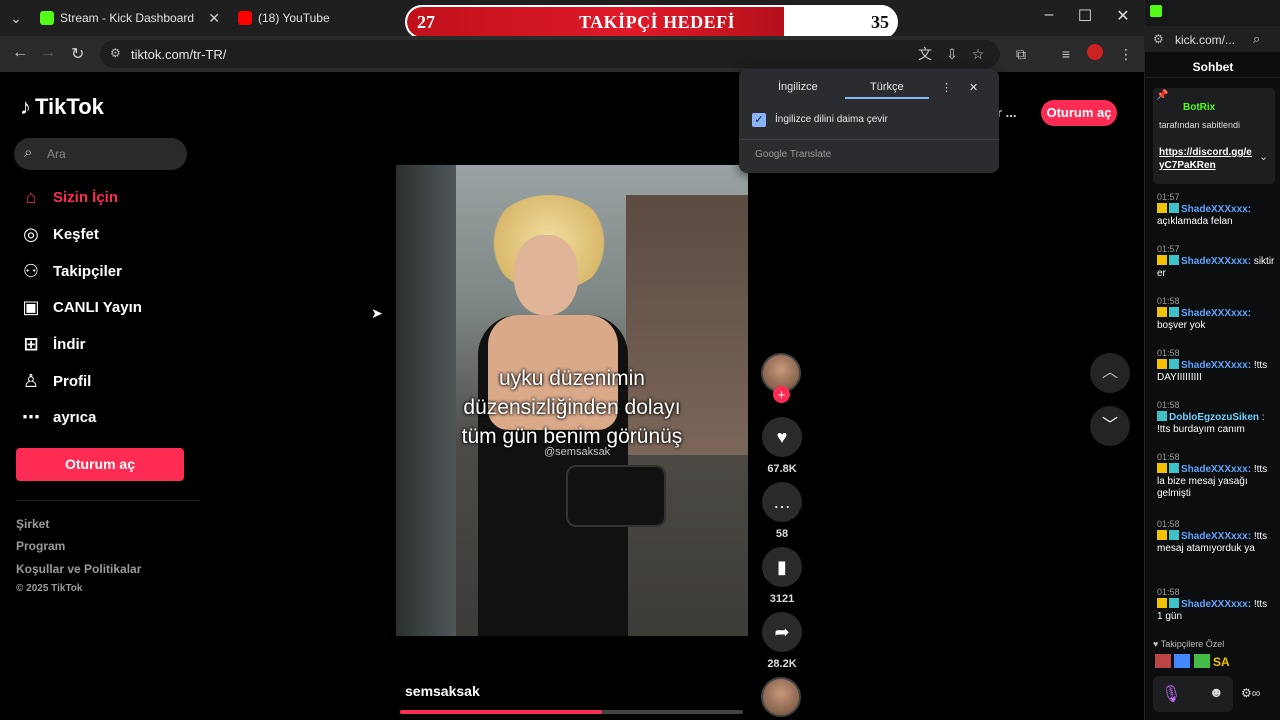 The height and width of the screenshot is (720, 1280). Describe the element at coordinates (1085, 16) in the screenshot. I see `maximize-icon: ☐` at that location.